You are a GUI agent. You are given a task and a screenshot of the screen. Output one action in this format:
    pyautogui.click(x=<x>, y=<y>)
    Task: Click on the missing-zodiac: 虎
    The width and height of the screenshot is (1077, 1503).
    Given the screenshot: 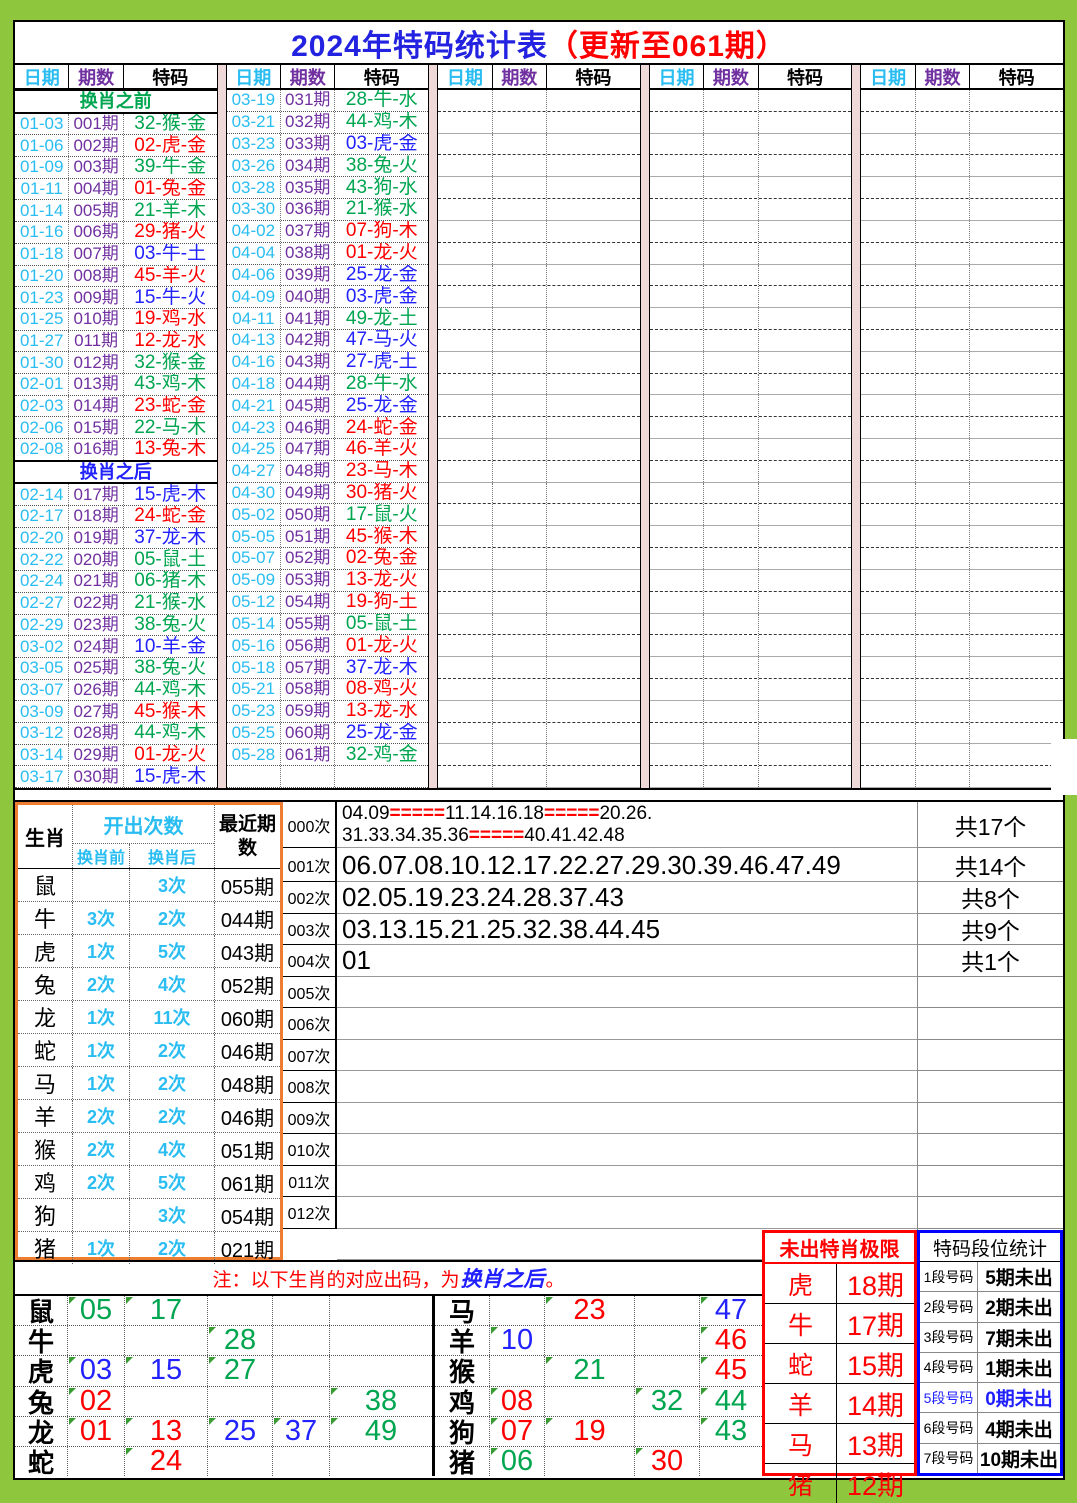 What is the action you would take?
    pyautogui.click(x=801, y=1283)
    